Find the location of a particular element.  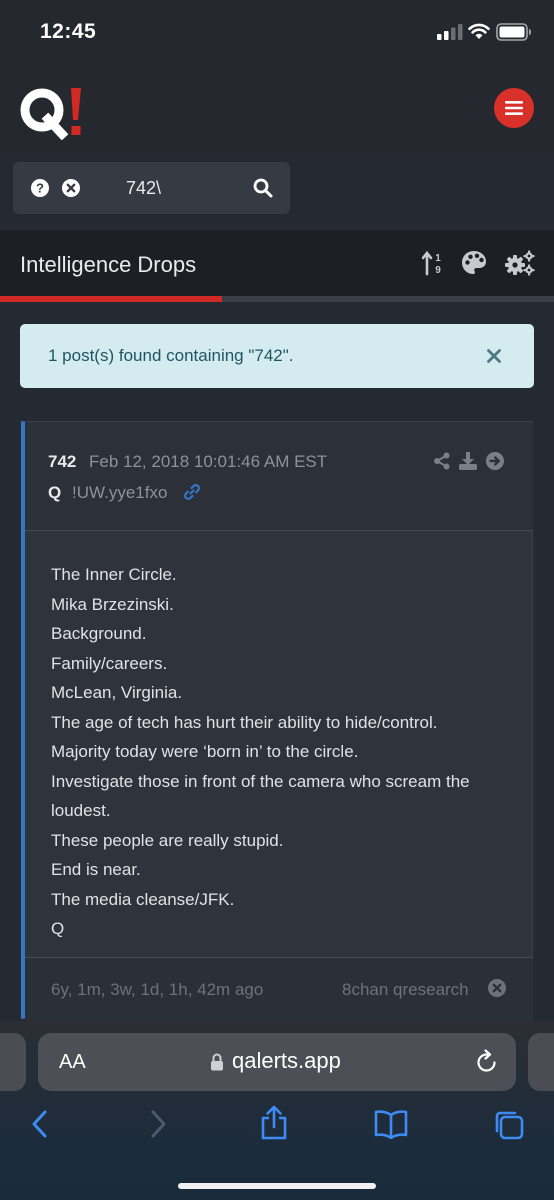

download-icon is located at coordinates (468, 461).